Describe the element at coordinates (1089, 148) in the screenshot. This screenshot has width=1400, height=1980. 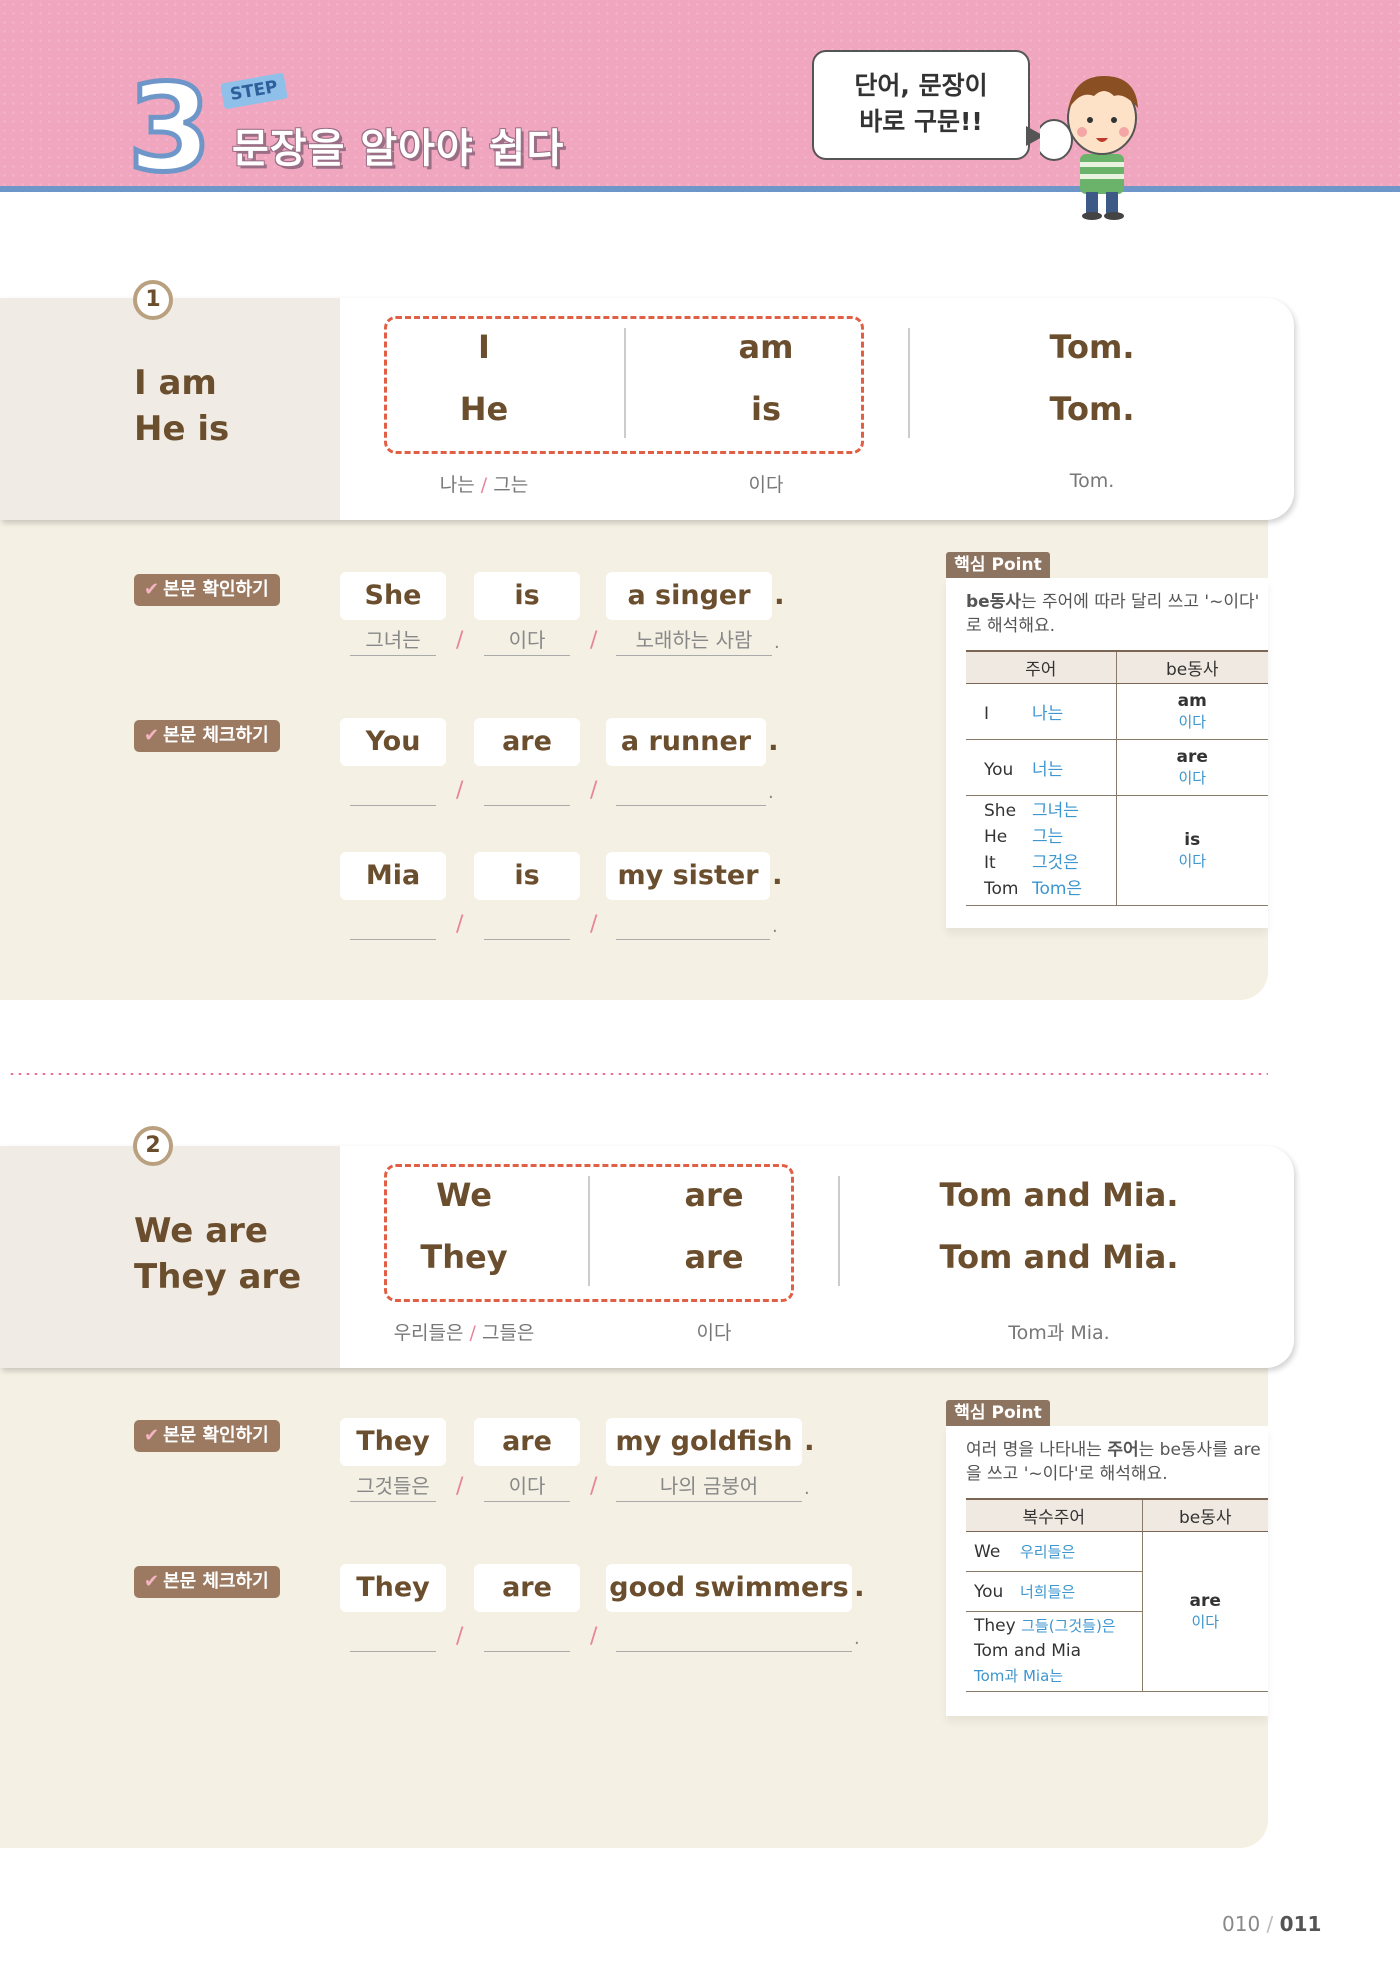
I see `boy-mascot-icon` at that location.